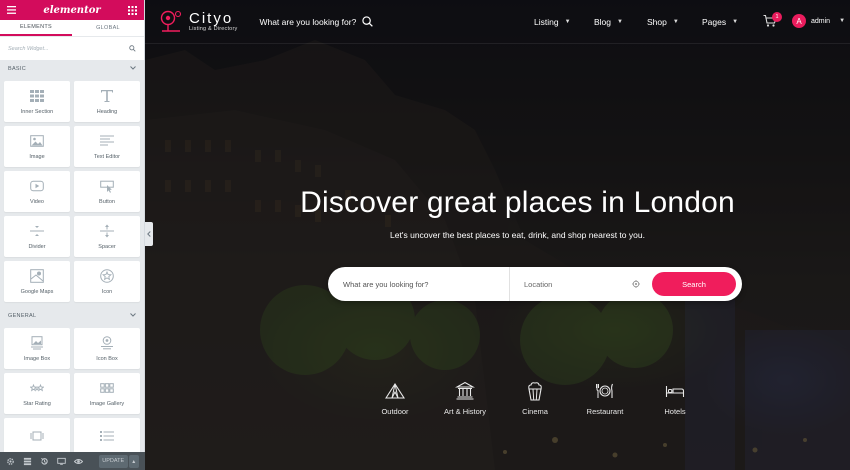  Describe the element at coordinates (772, 22) in the screenshot. I see `cart-button: 1` at that location.